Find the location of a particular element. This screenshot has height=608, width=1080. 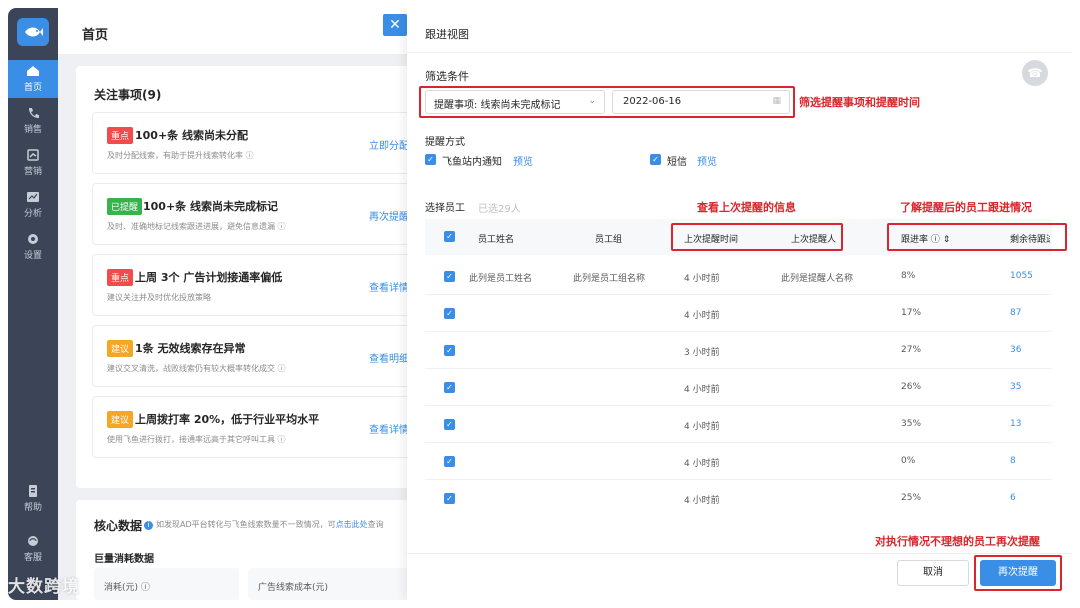

sidebar-item-help: 帮助 is located at coordinates (33, 499).